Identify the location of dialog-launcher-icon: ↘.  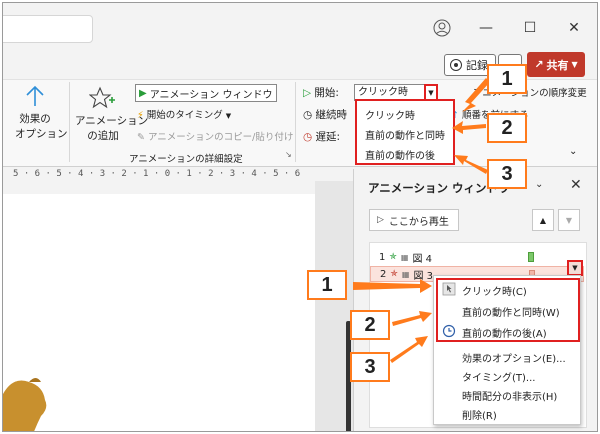
(288, 154).